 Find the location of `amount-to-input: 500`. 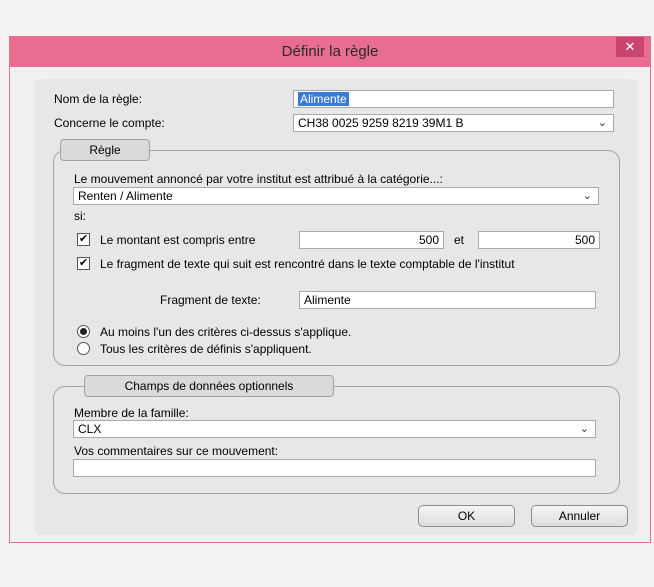

amount-to-input: 500 is located at coordinates (539, 240).